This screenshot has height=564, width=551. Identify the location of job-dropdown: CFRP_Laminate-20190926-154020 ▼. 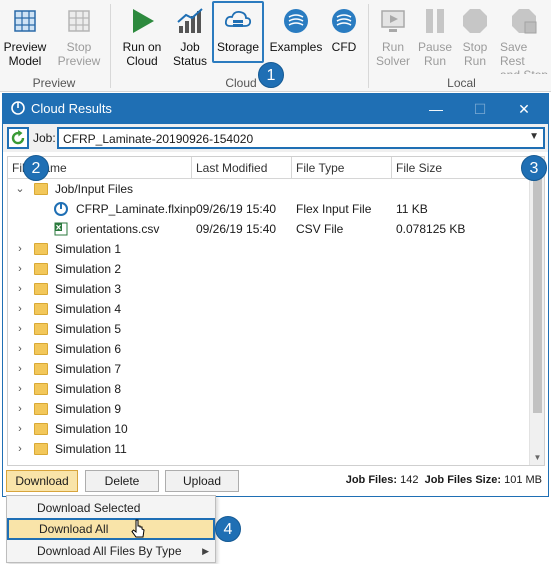
(301, 138).